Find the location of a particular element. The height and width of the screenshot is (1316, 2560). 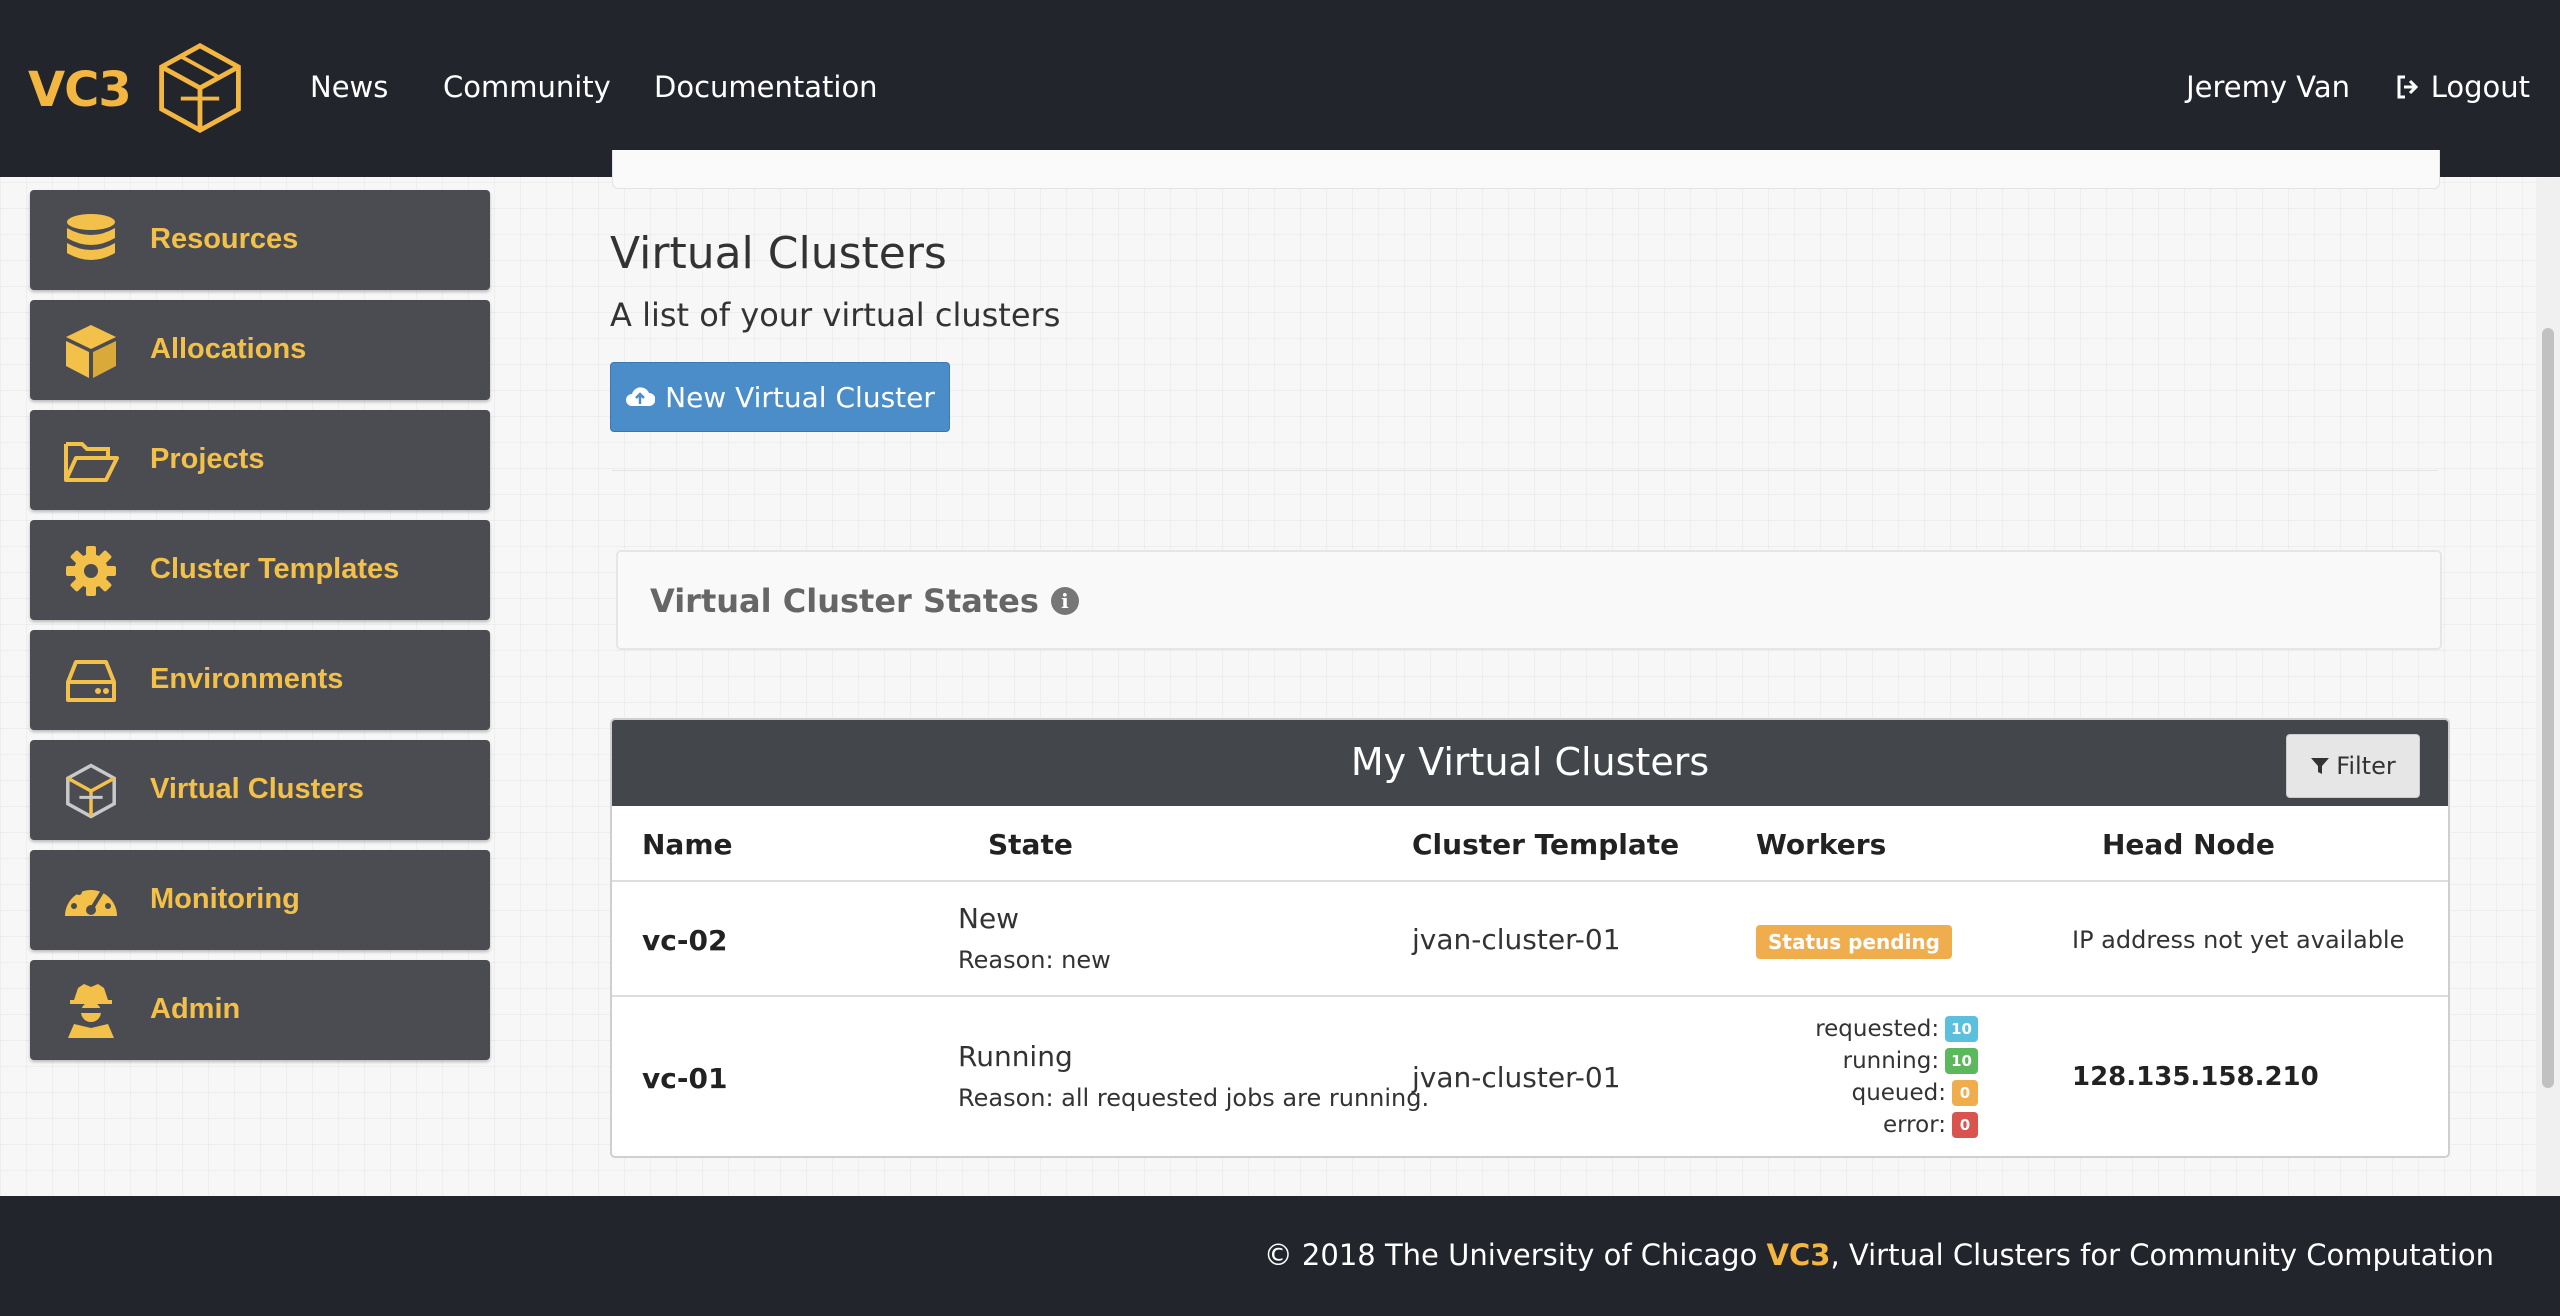

filter-icon is located at coordinates (2320, 766).